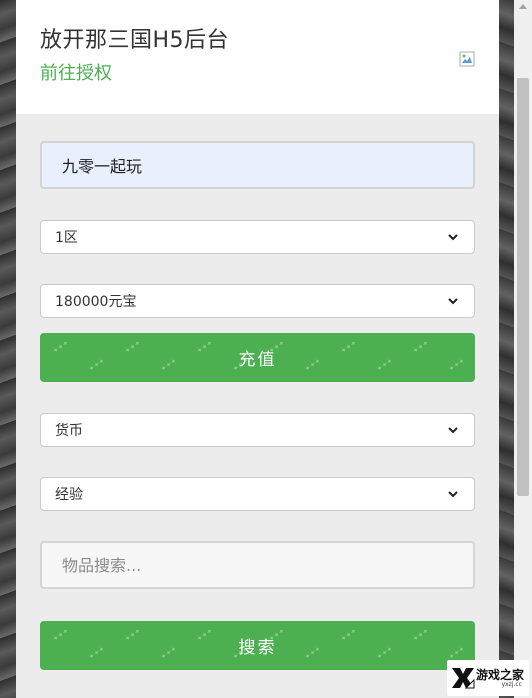  I want to click on category-select: 货币, so click(257, 430).